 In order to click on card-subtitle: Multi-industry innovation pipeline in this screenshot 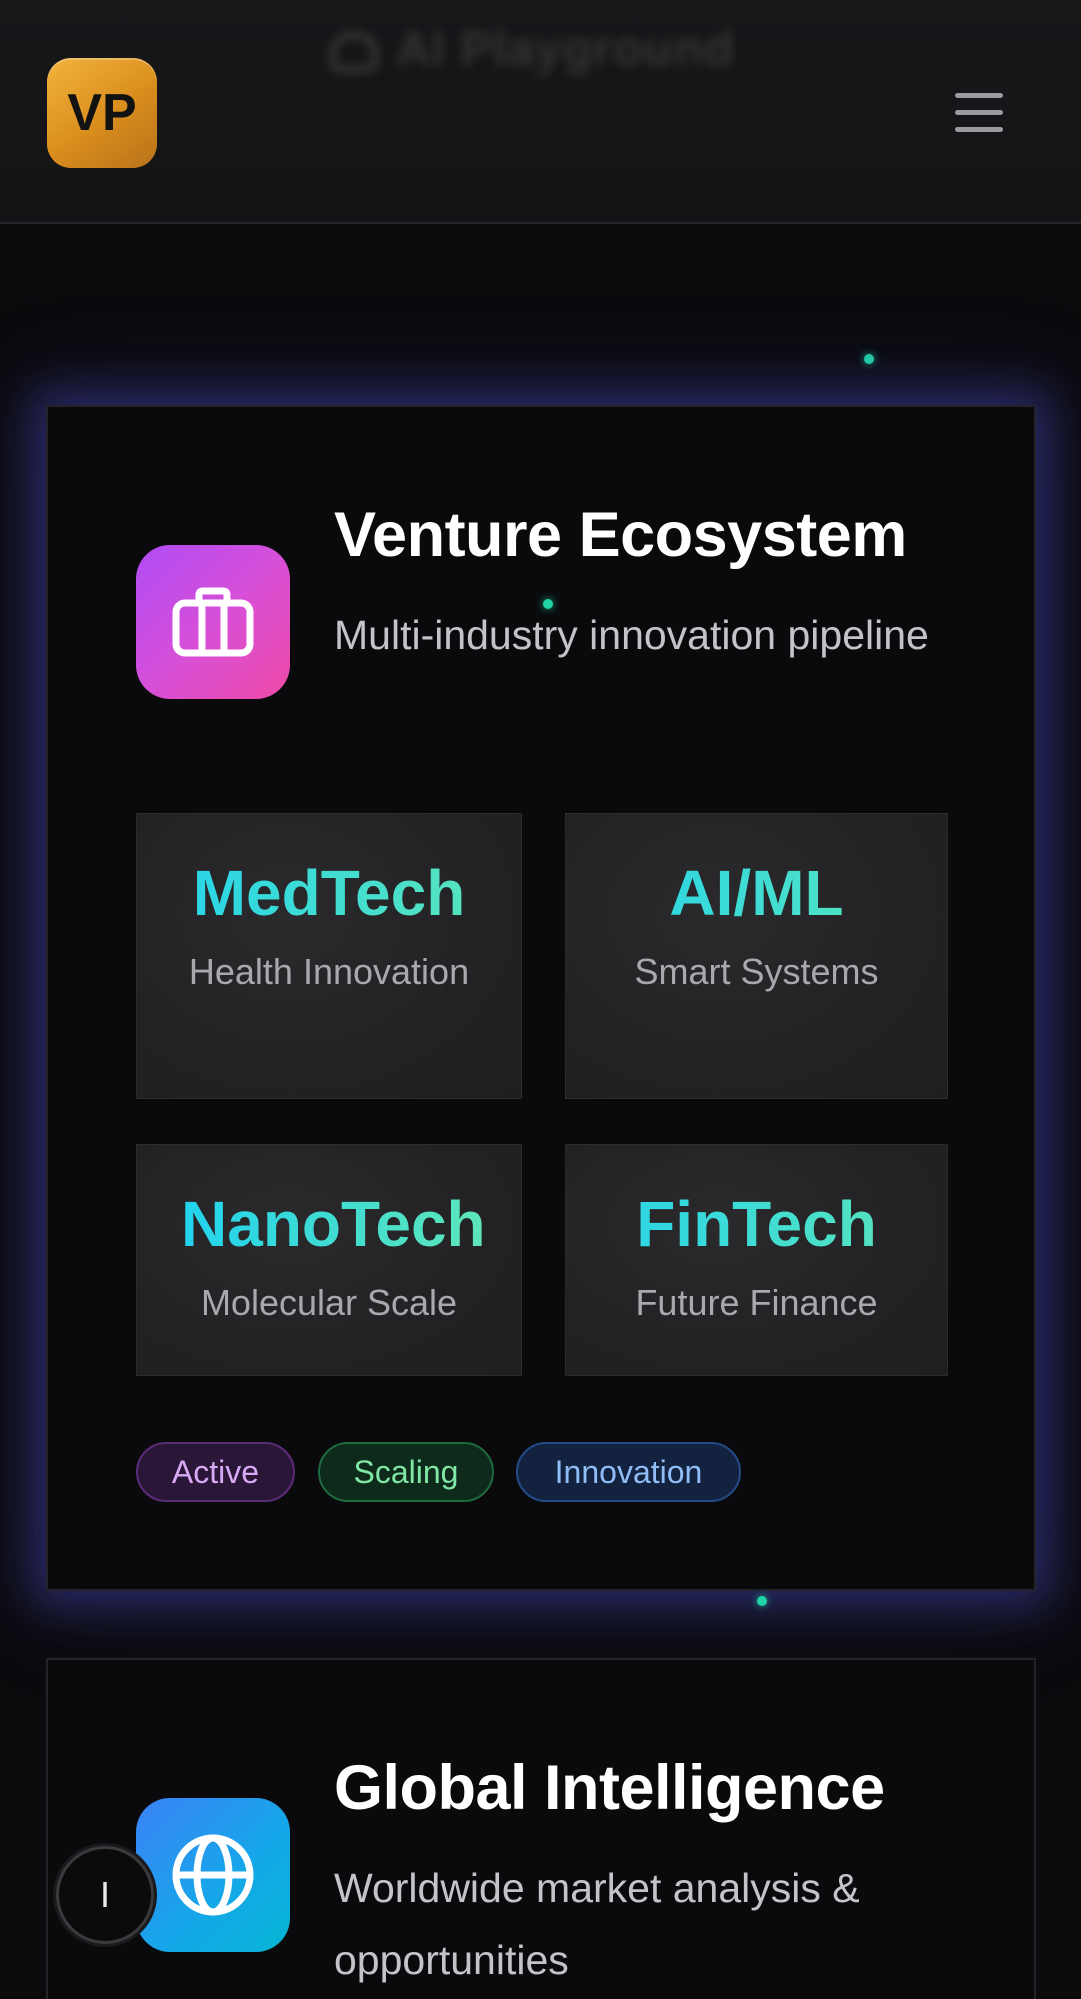, I will do `click(631, 635)`.